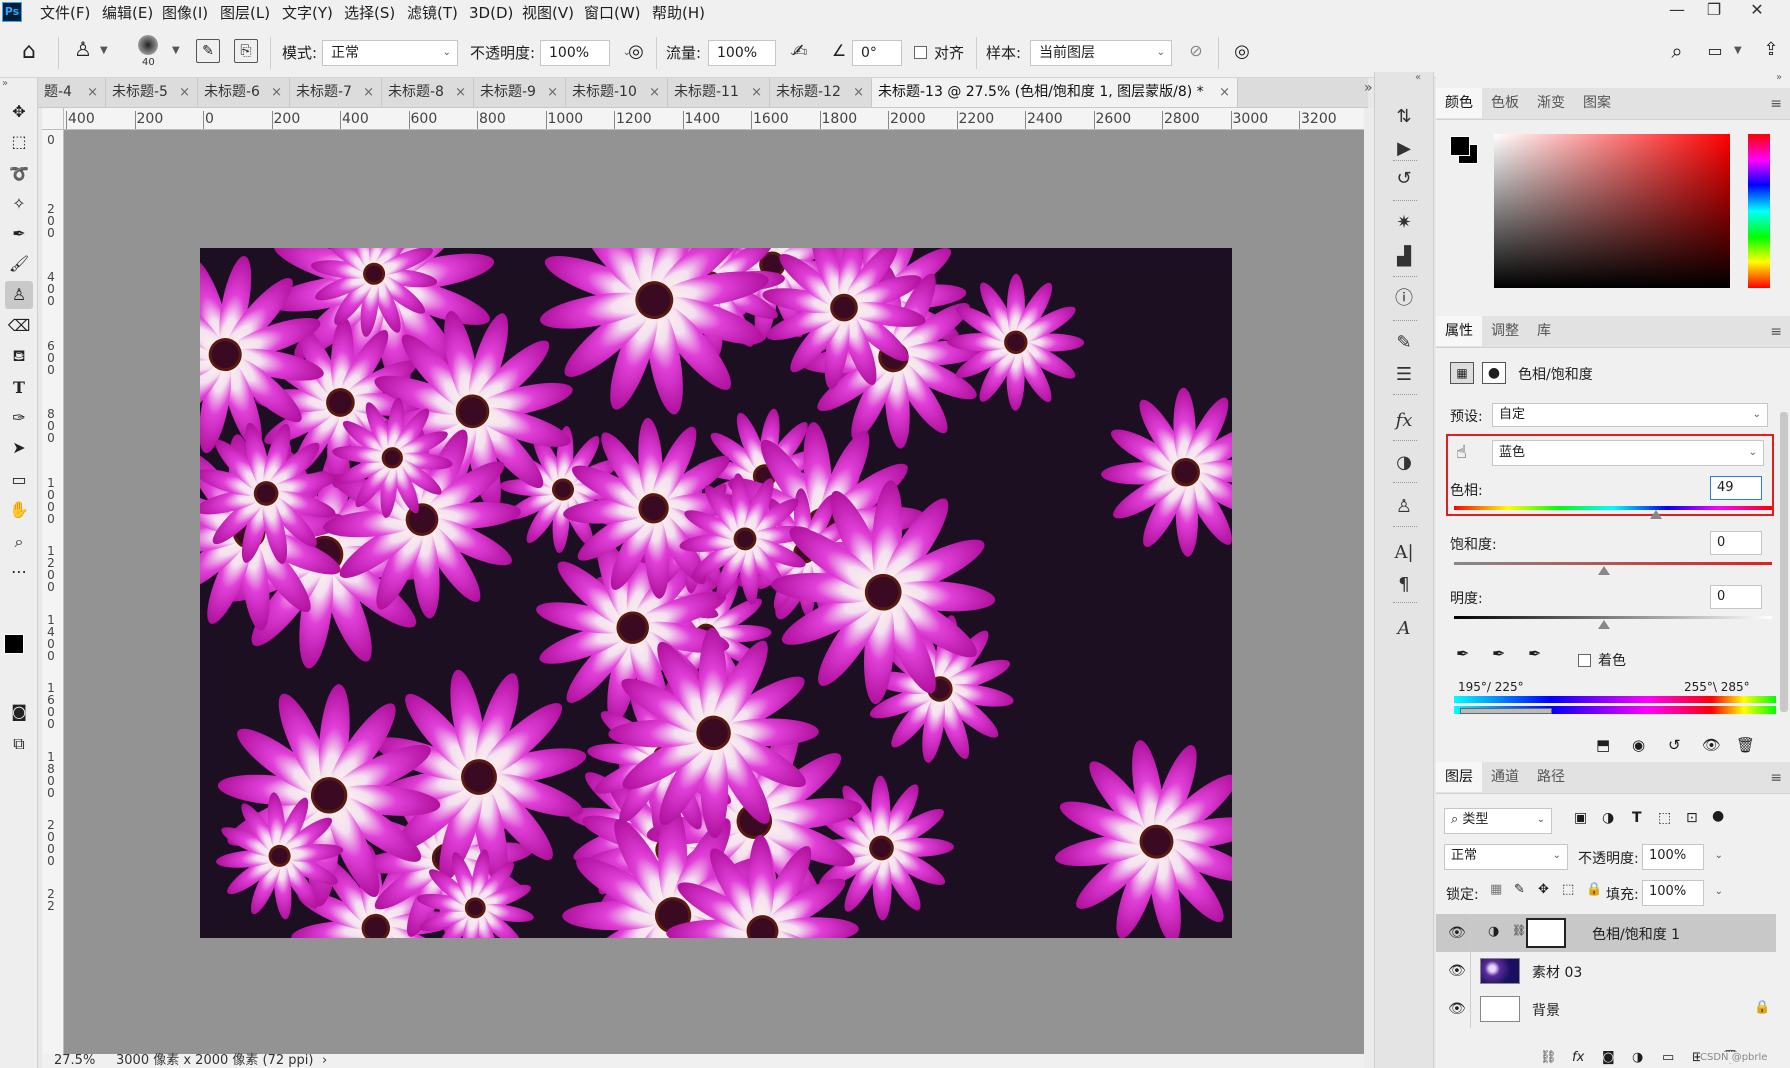 The height and width of the screenshot is (1068, 1790). What do you see at coordinates (324, 1061) in the screenshot?
I see `status-arrow-icon: ›` at bounding box center [324, 1061].